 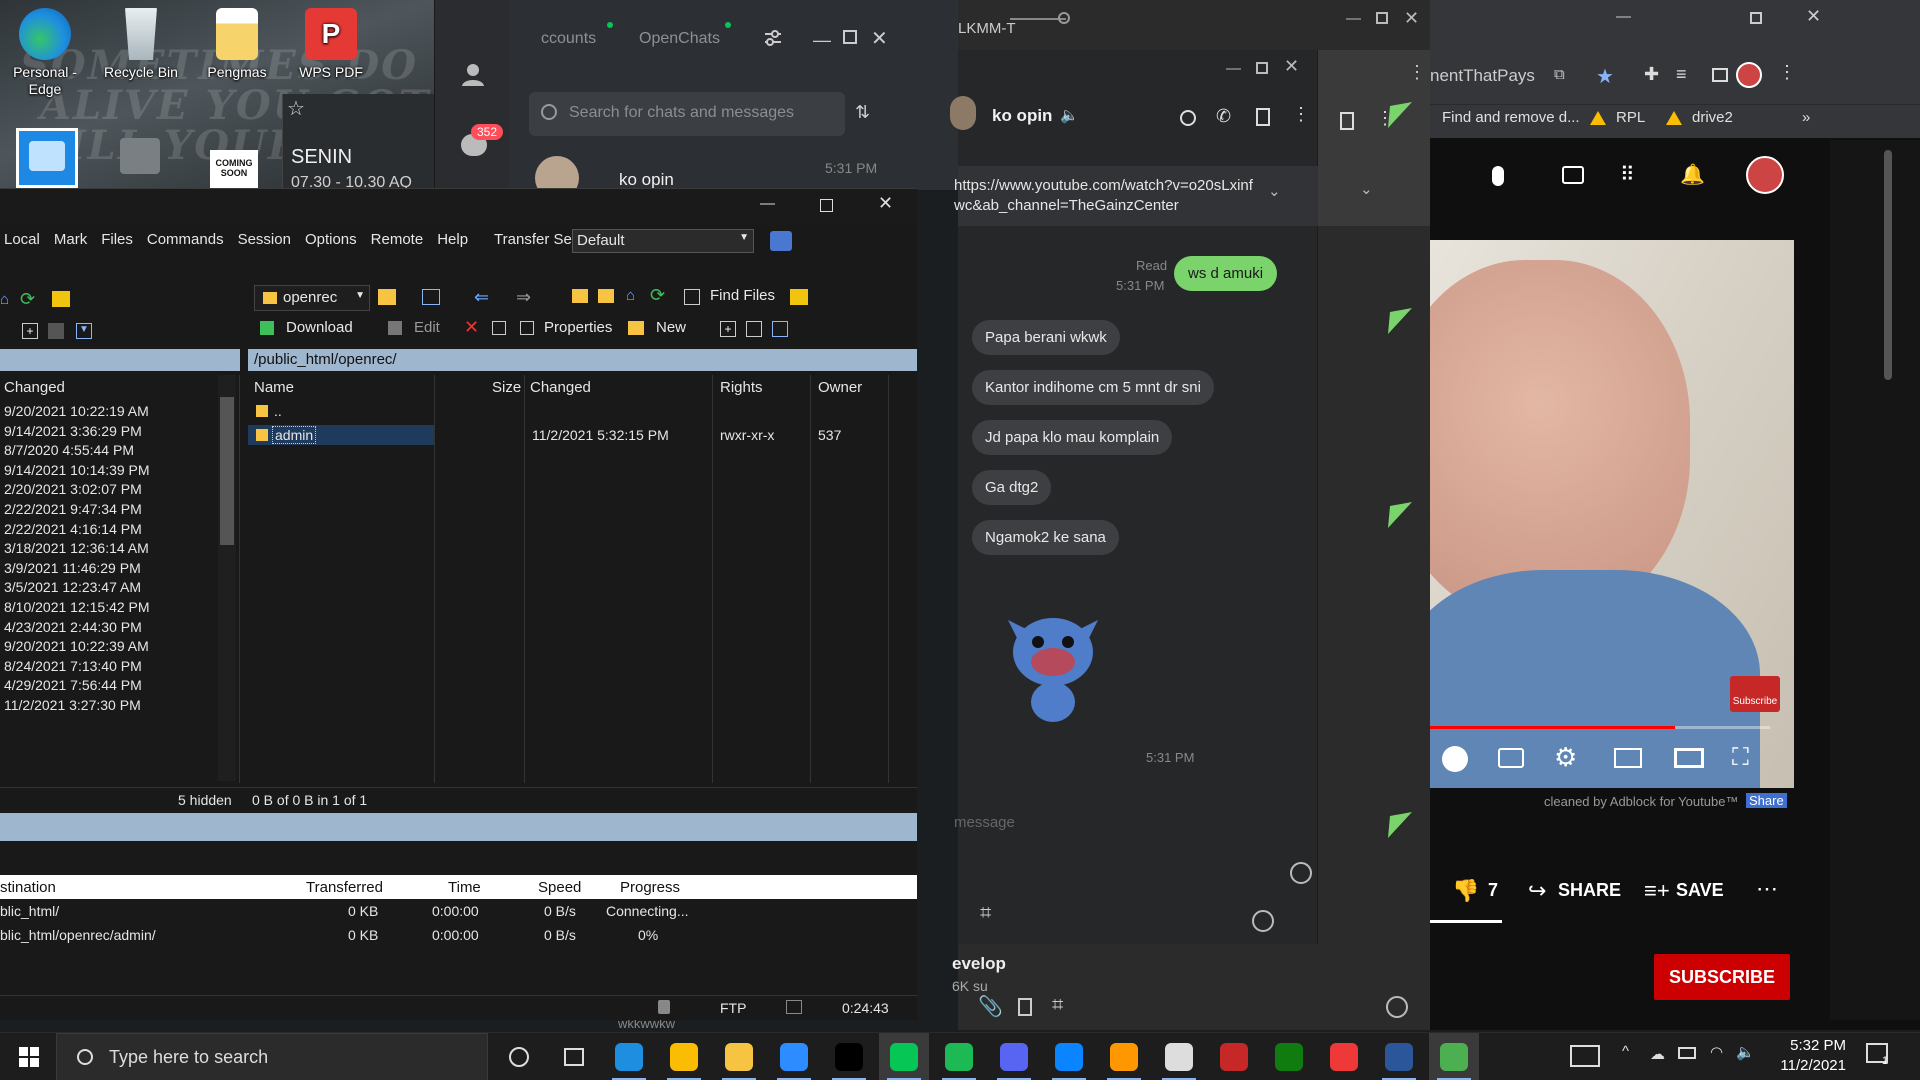 What do you see at coordinates (1712, 117) in the screenshot?
I see `bookmark-3: drive2` at bounding box center [1712, 117].